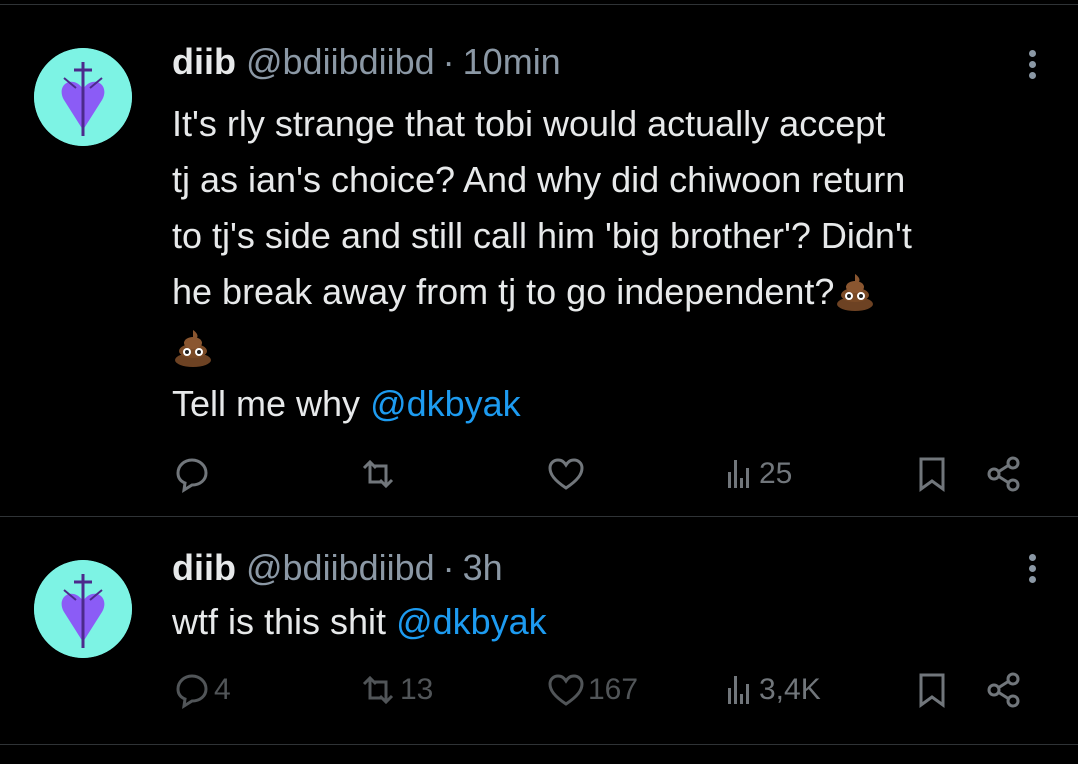 The image size is (1078, 764). I want to click on tweet-header: diib @bdiibdiibd · 3h, so click(337, 568).